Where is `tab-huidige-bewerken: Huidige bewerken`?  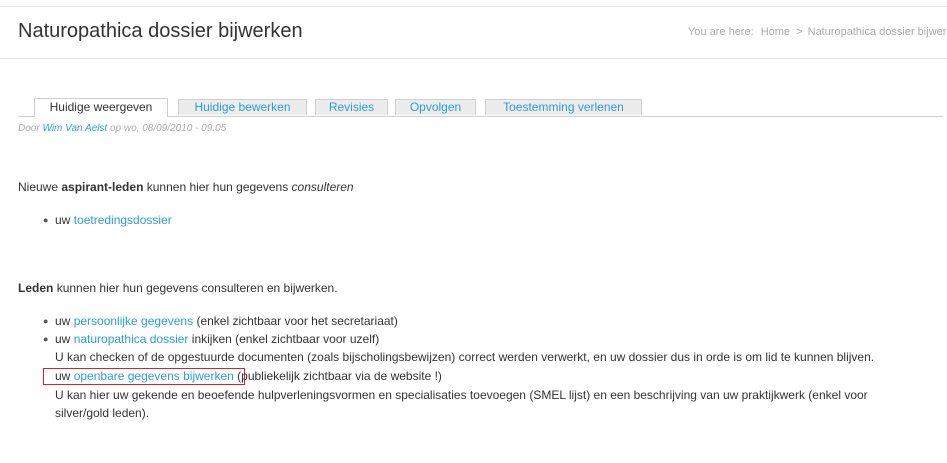
tab-huidige-bewerken: Huidige bewerken is located at coordinates (242, 107).